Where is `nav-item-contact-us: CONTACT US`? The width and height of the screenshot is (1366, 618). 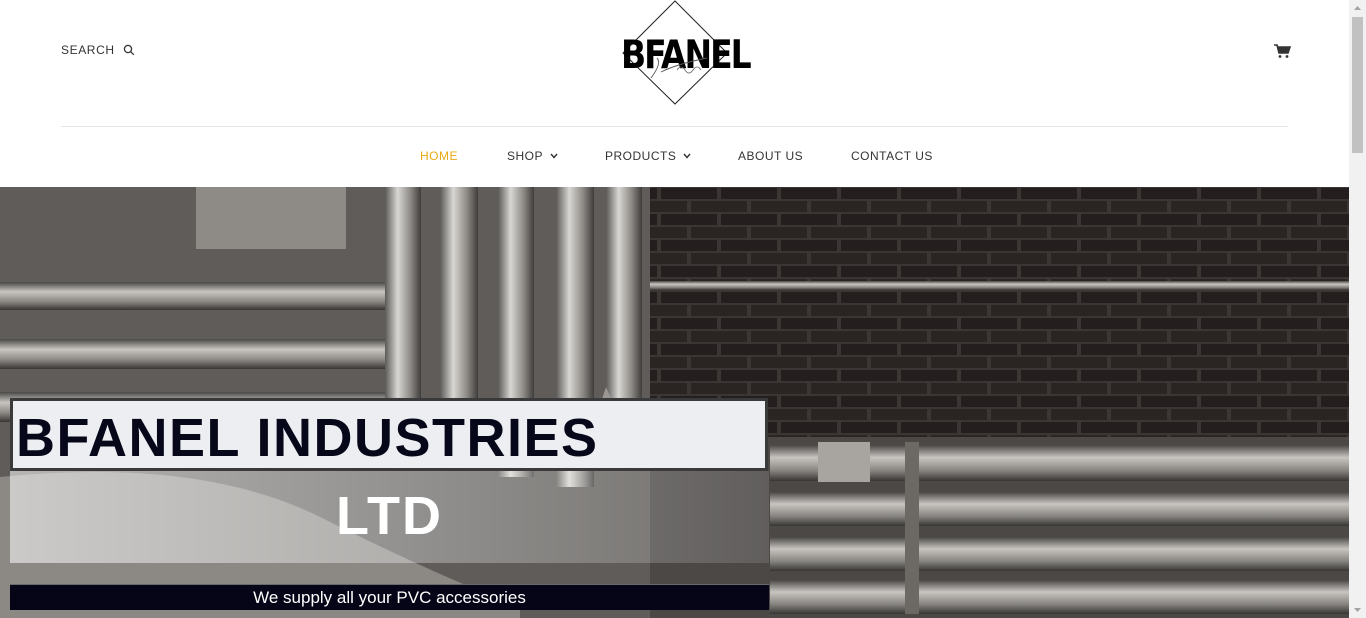 nav-item-contact-us: CONTACT US is located at coordinates (892, 156).